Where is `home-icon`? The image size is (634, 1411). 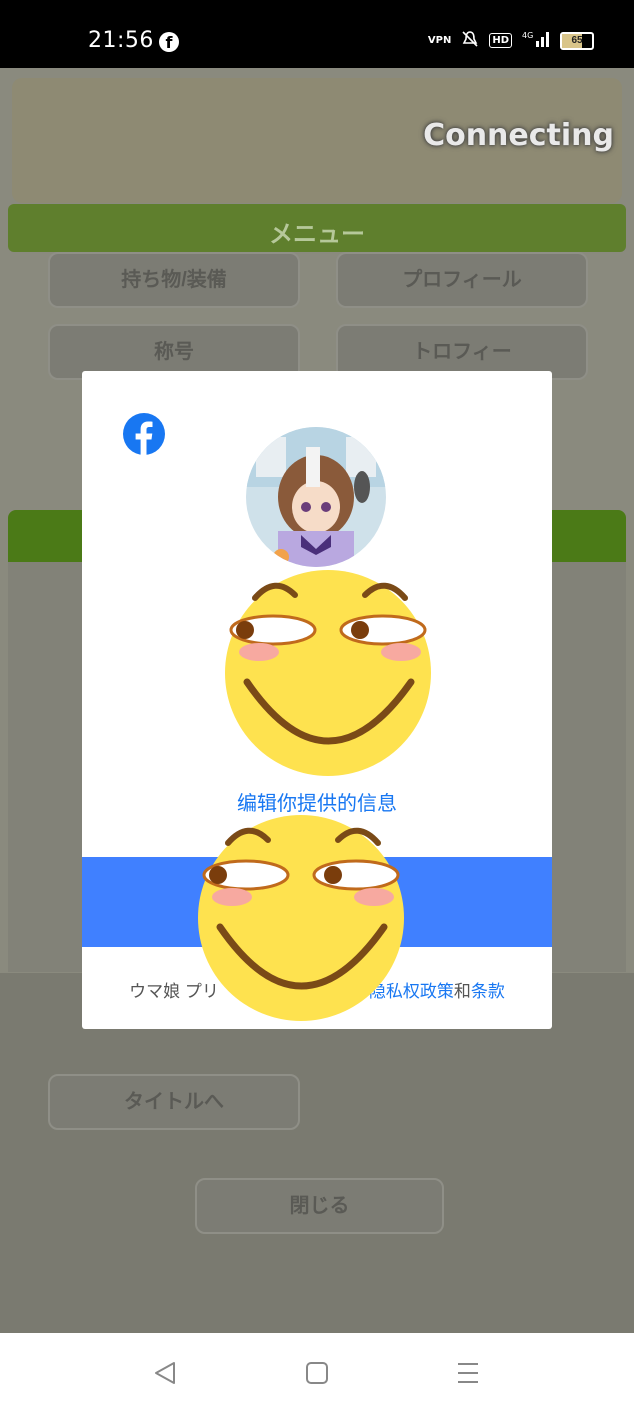 home-icon is located at coordinates (317, 1373).